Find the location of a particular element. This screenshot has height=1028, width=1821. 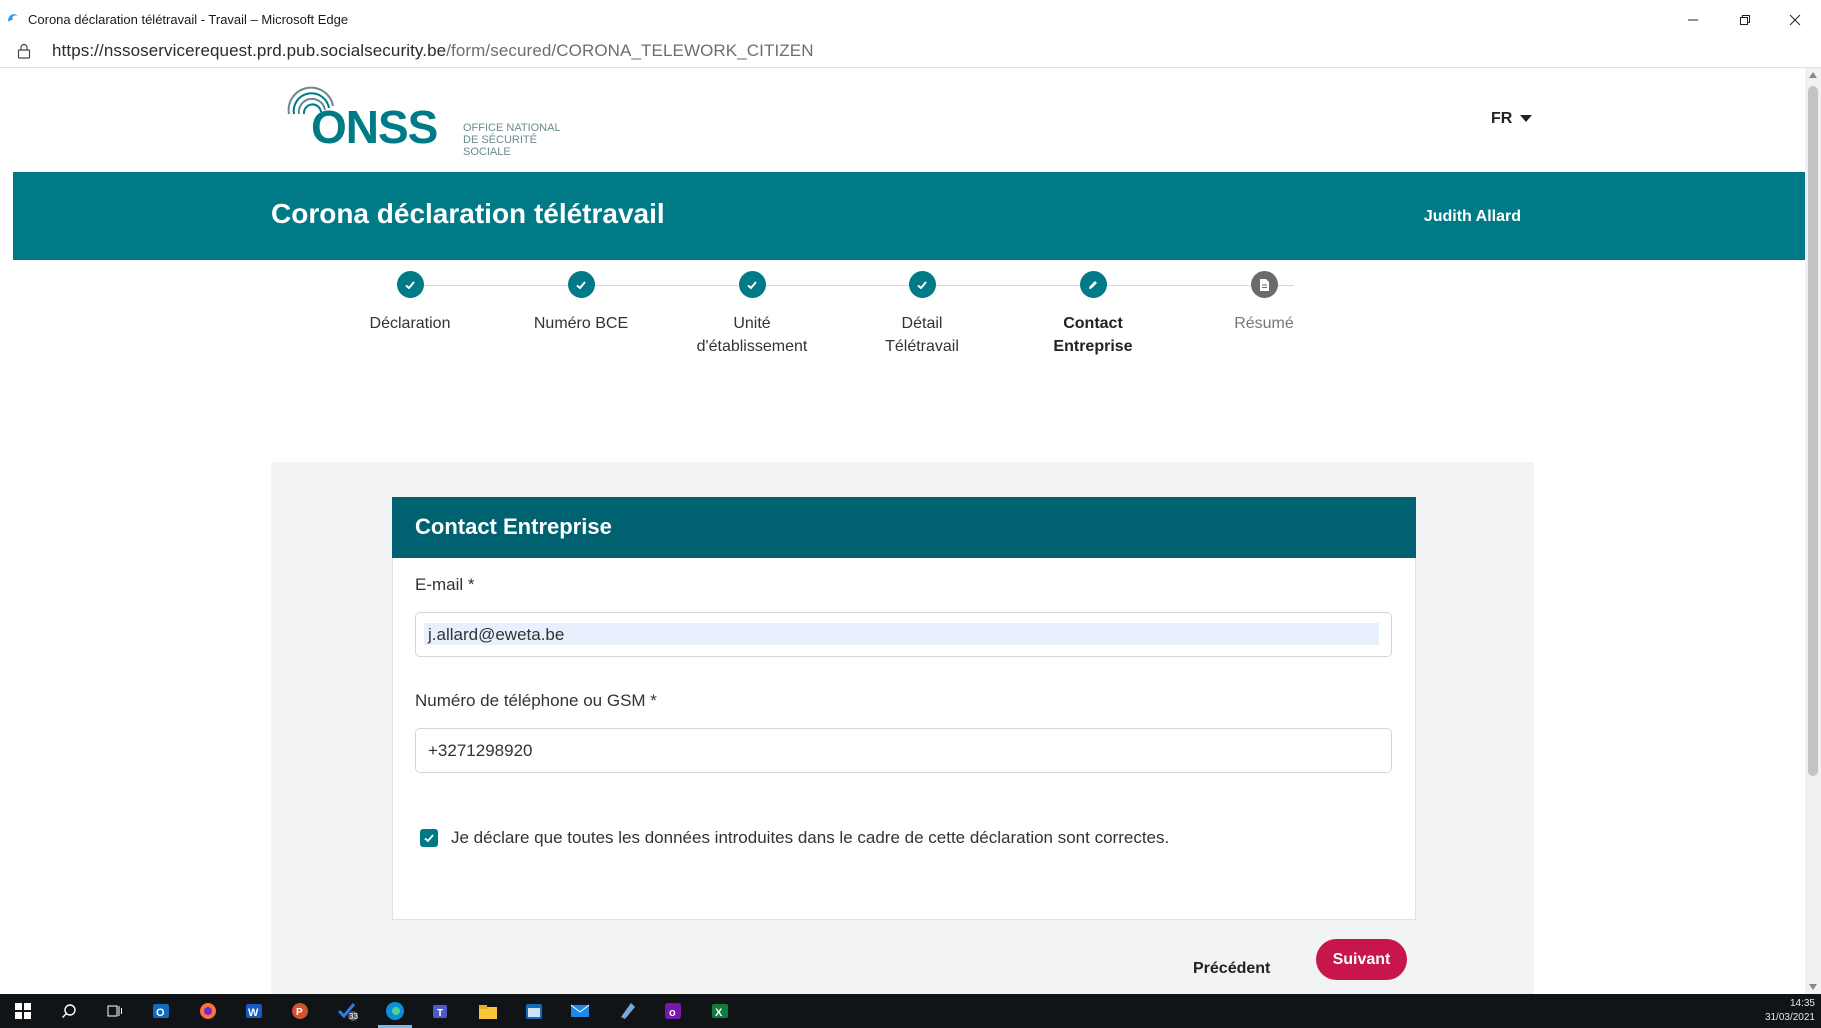

card-header: Contact Entreprise is located at coordinates (904, 527).